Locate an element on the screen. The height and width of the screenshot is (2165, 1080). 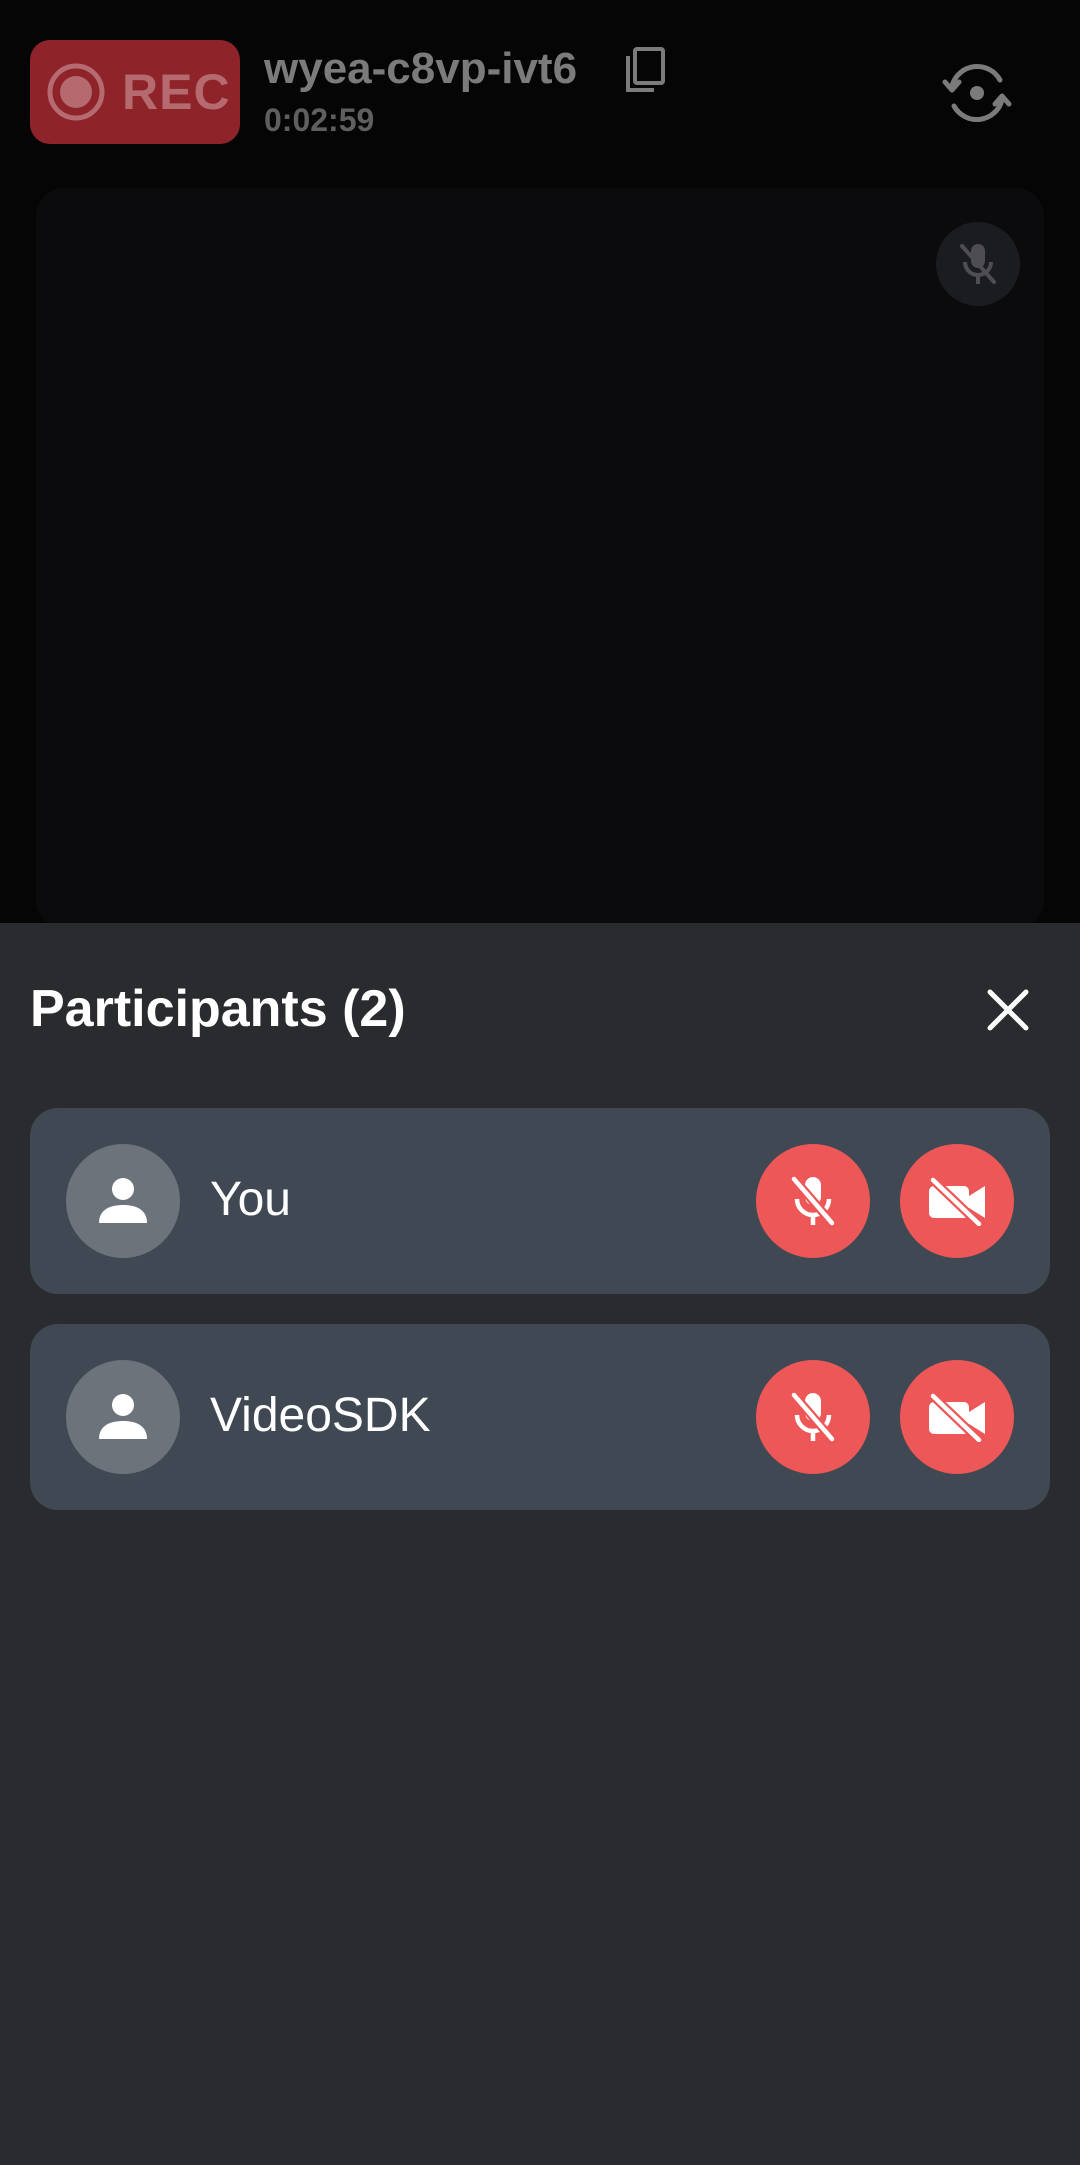
tile-mic-status is located at coordinates (978, 264).